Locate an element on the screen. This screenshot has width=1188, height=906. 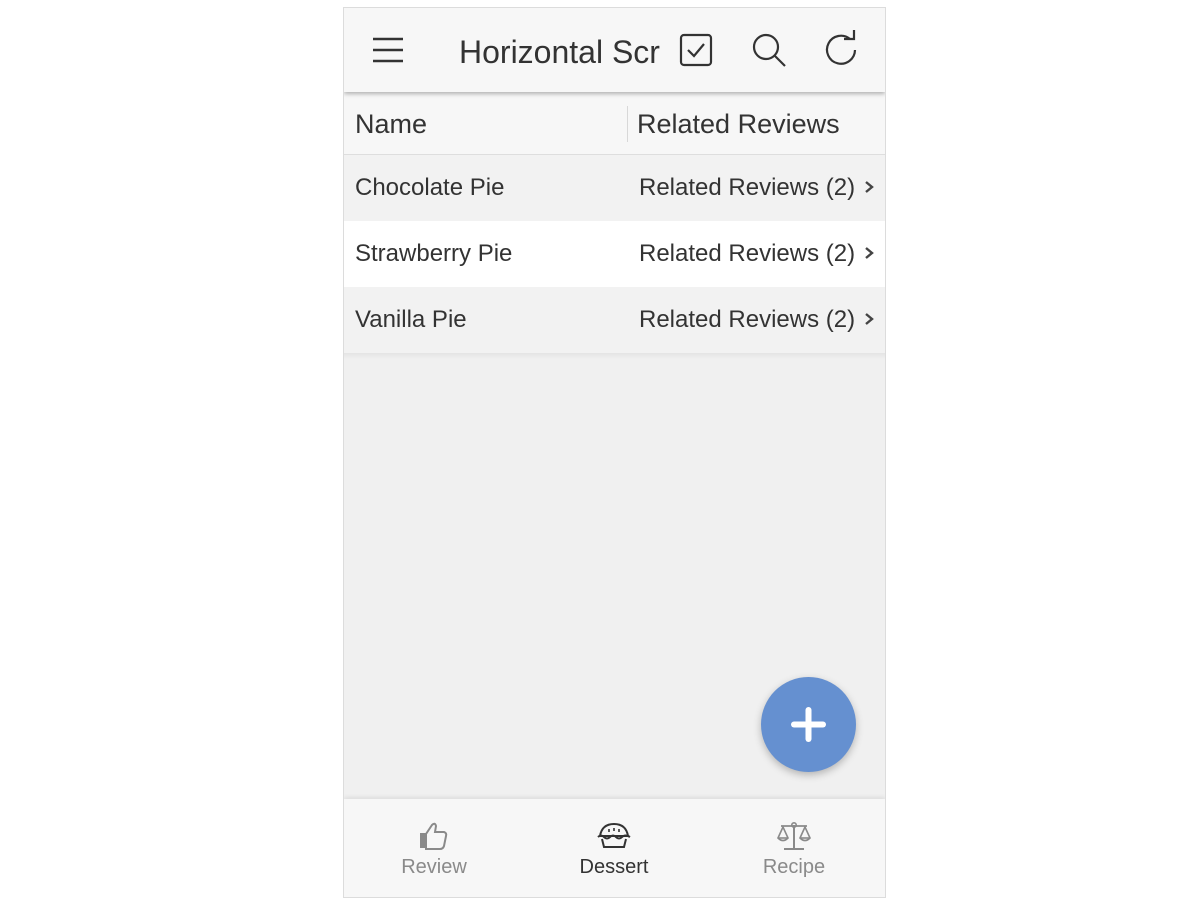
cell-name: Vanilla Pie is located at coordinates (411, 319).